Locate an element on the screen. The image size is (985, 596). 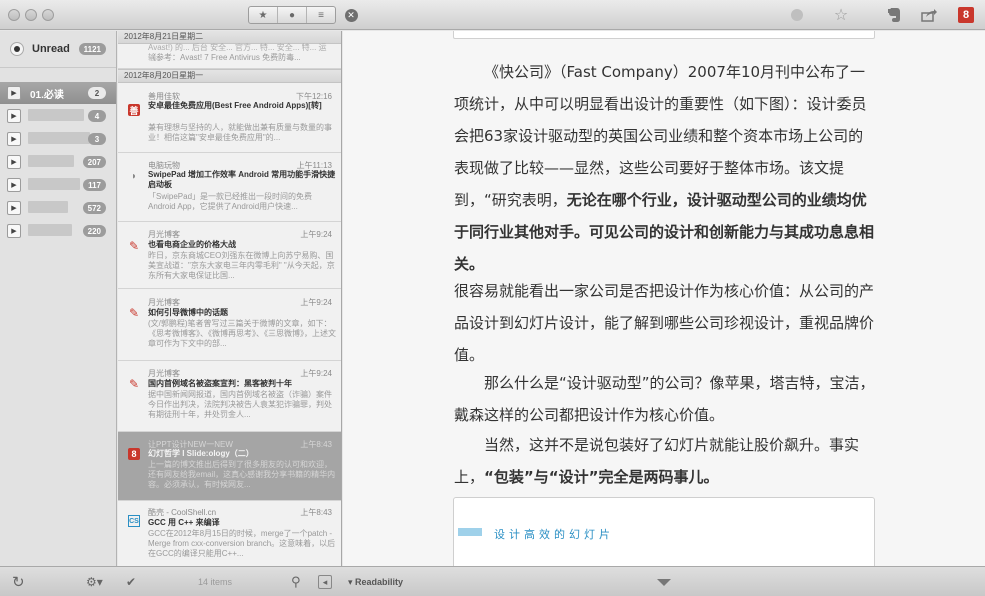
item-title: 也看电商企业的价格大战 is located at coordinates (192, 244).